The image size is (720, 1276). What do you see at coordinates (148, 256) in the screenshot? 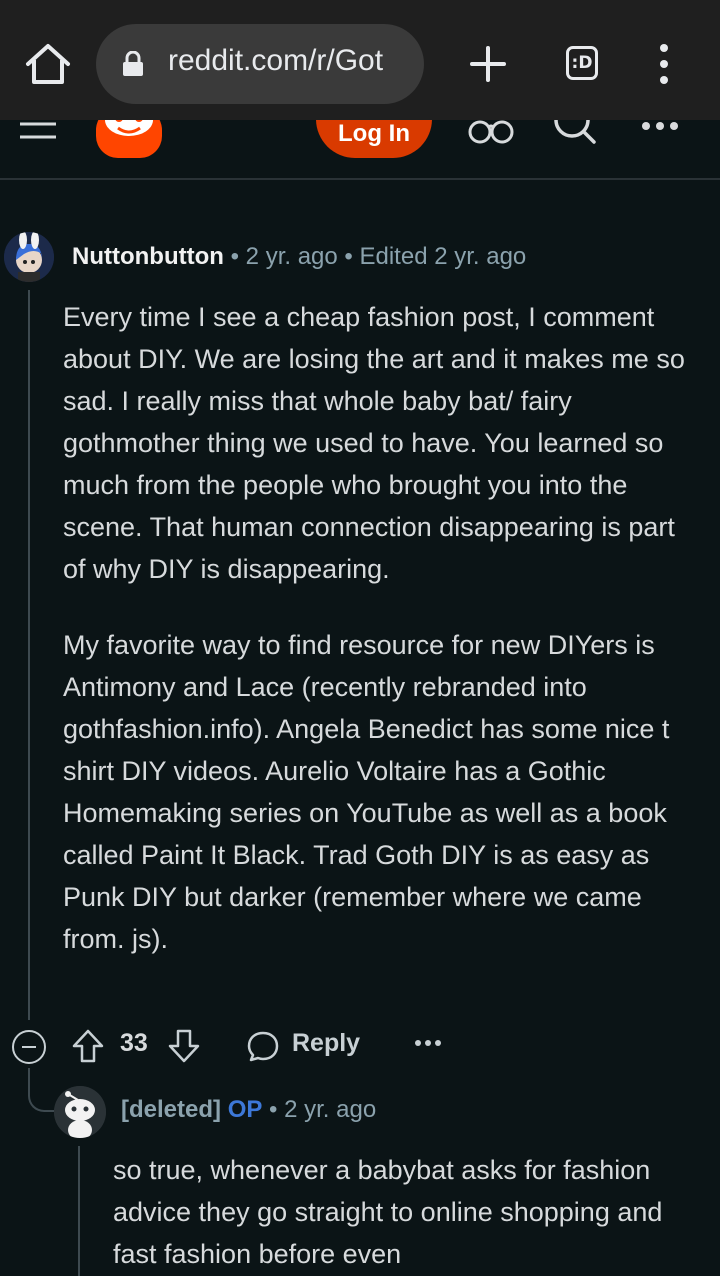
I see `comment-author: Nuttonbutton` at bounding box center [148, 256].